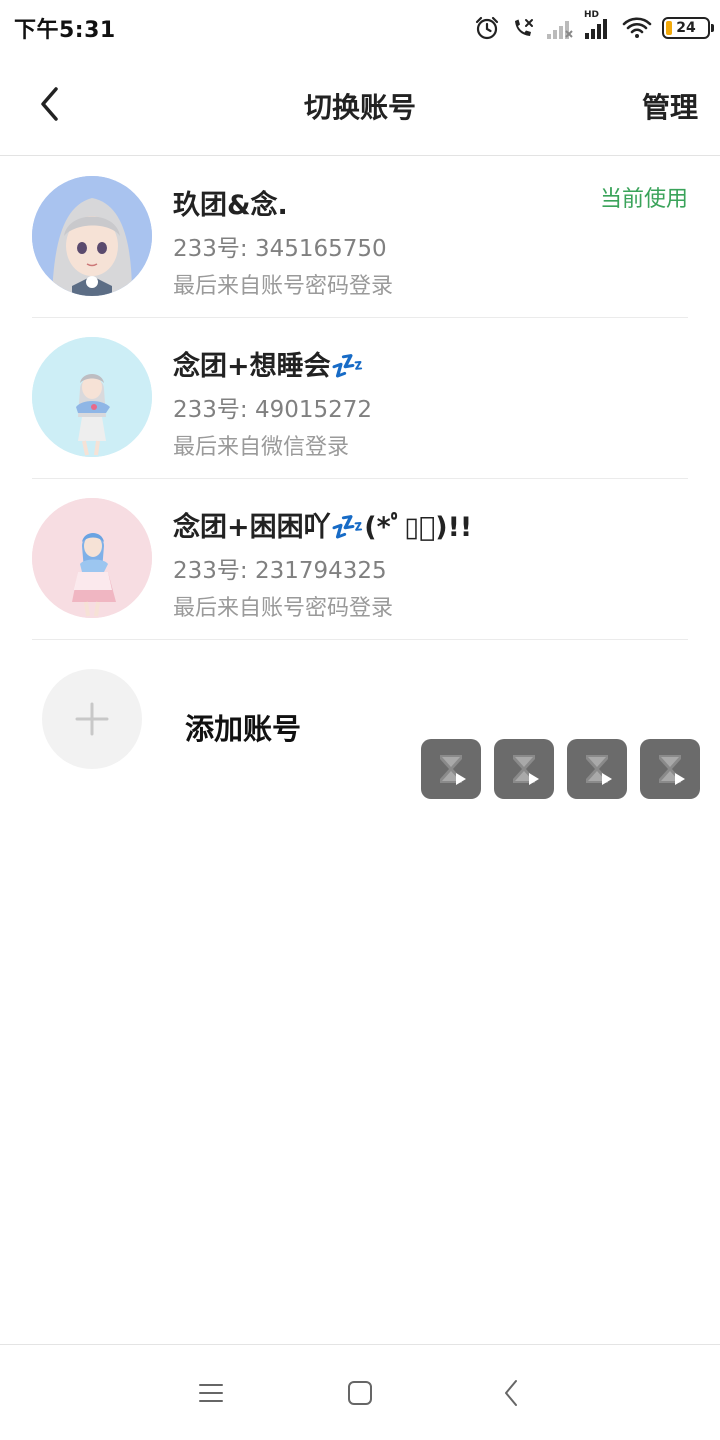  Describe the element at coordinates (230, 205) in the screenshot. I see `account-name: 玖团&念.` at that location.